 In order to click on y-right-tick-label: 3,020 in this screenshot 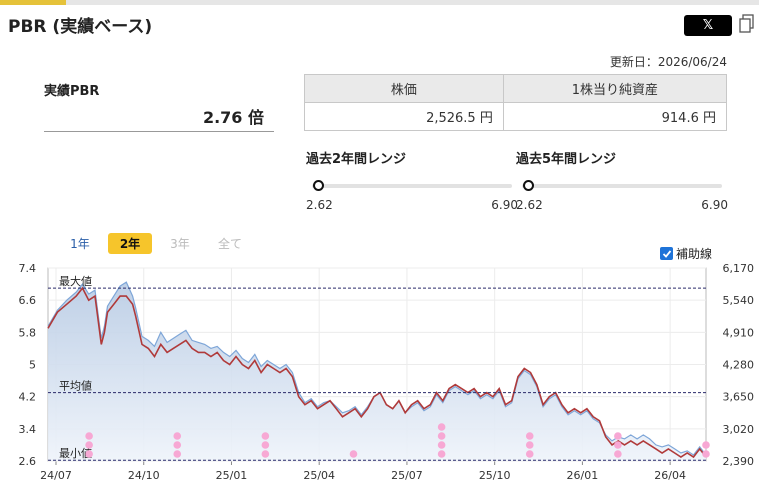, I will do `click(739, 429)`.